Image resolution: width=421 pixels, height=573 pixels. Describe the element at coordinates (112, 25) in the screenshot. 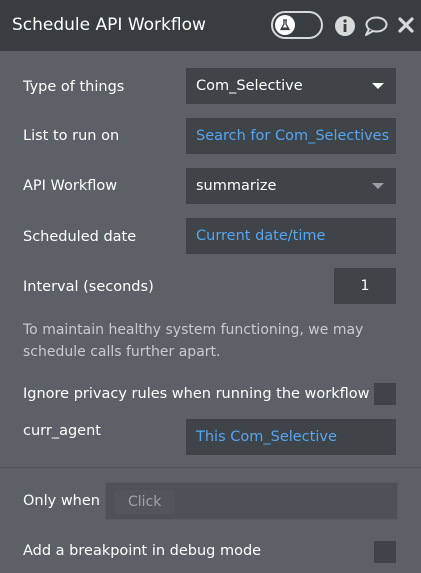

I see `panel-title: Schedule API Workflow s` at that location.